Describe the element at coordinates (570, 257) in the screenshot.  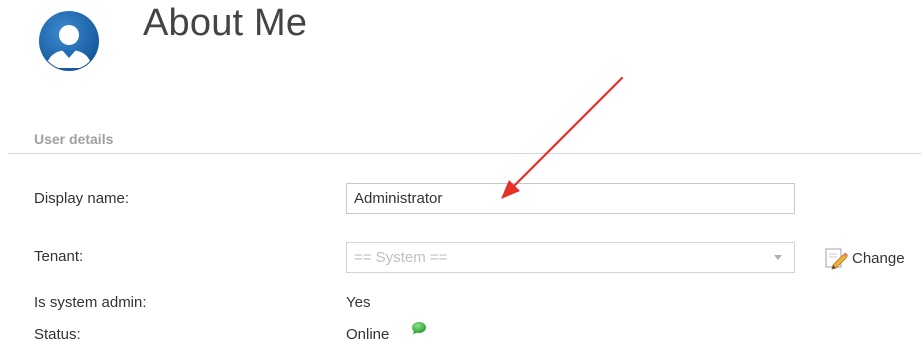
I see `tenant-select: == System ==` at that location.